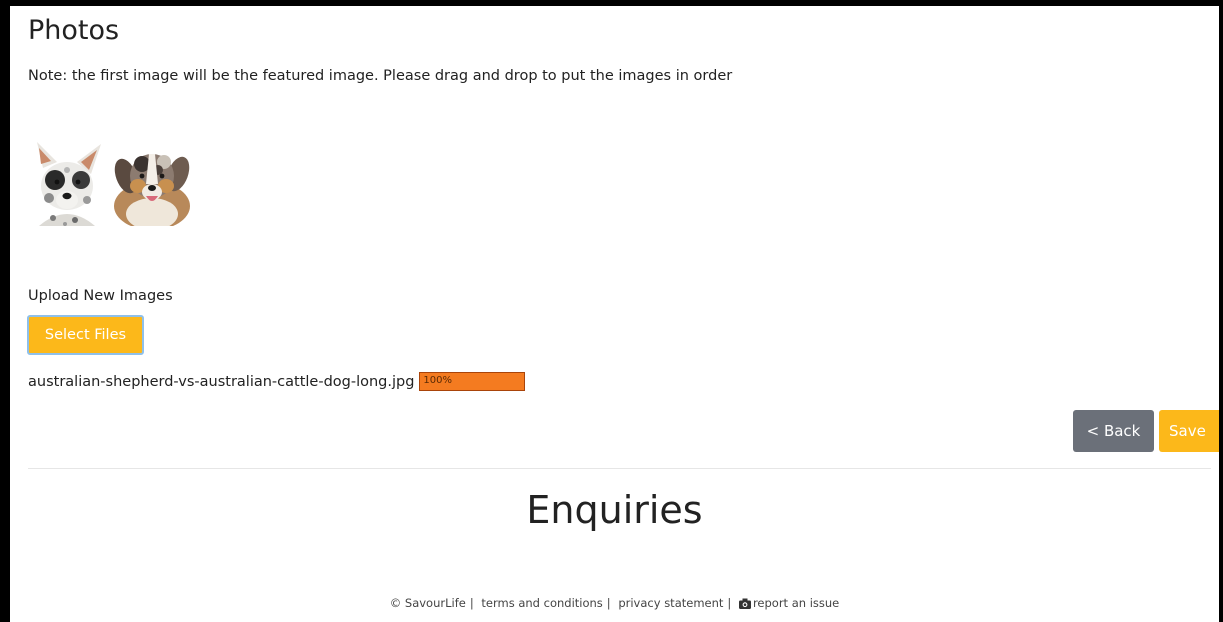 The image size is (1223, 622). I want to click on upload-label: Upload New Images, so click(100, 296).